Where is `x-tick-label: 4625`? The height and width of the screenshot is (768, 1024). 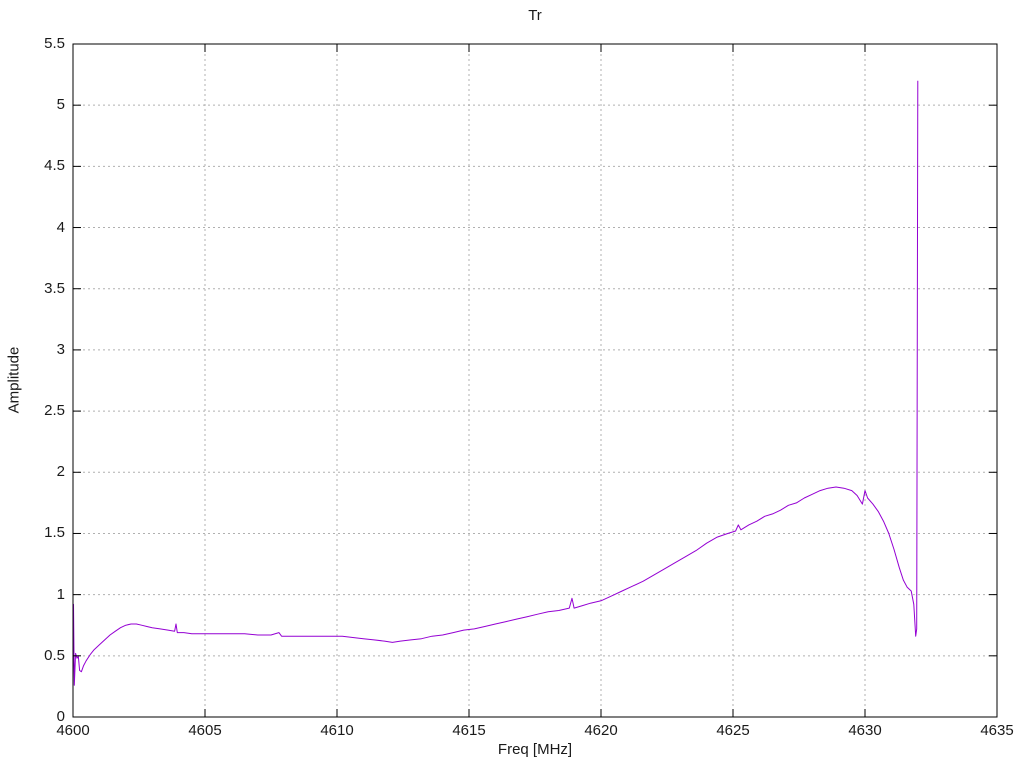 x-tick-label: 4625 is located at coordinates (733, 730).